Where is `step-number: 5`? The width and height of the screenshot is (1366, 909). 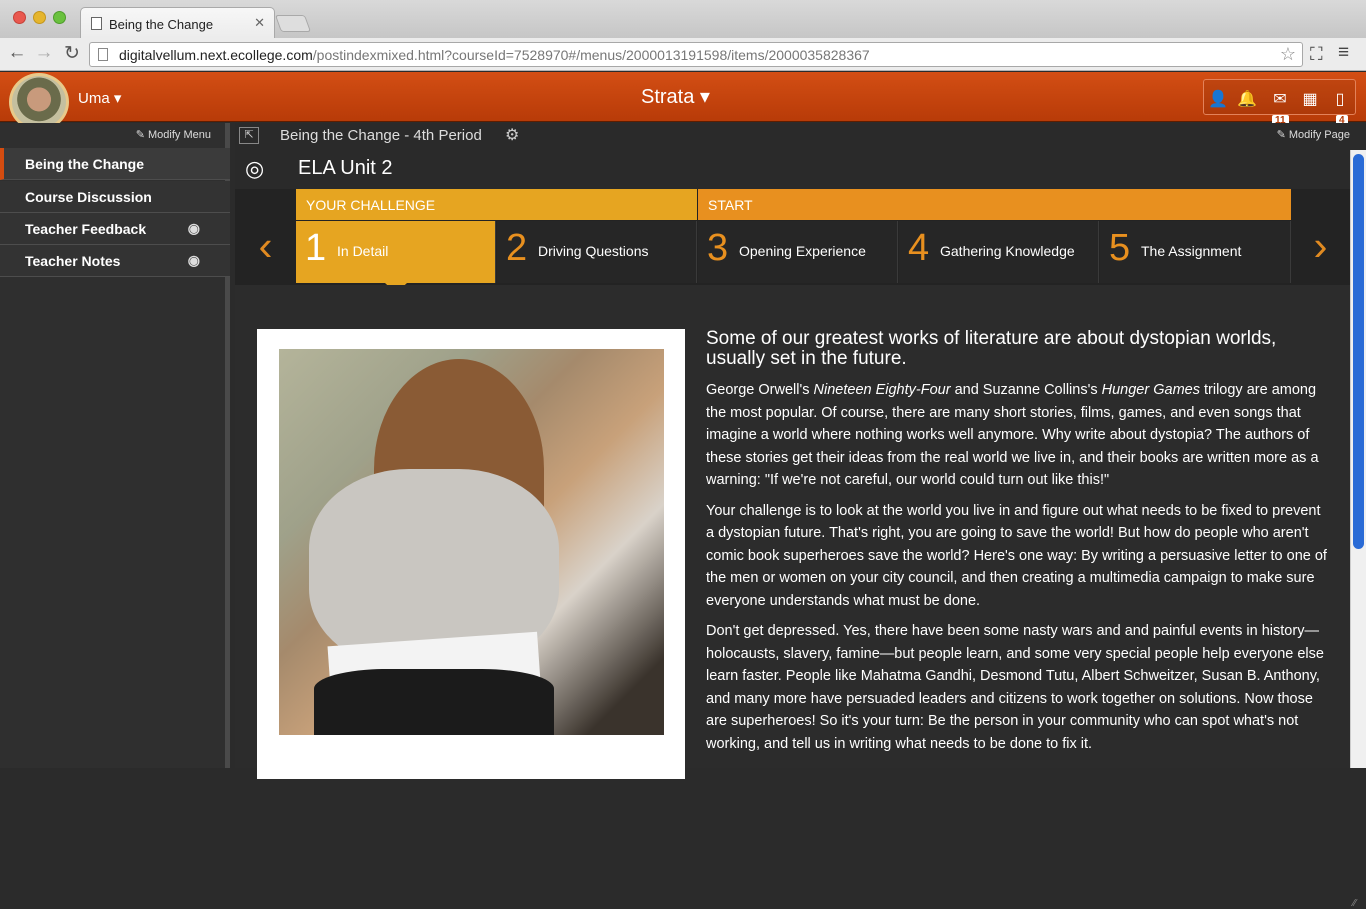
step-number: 5 is located at coordinates (1120, 248).